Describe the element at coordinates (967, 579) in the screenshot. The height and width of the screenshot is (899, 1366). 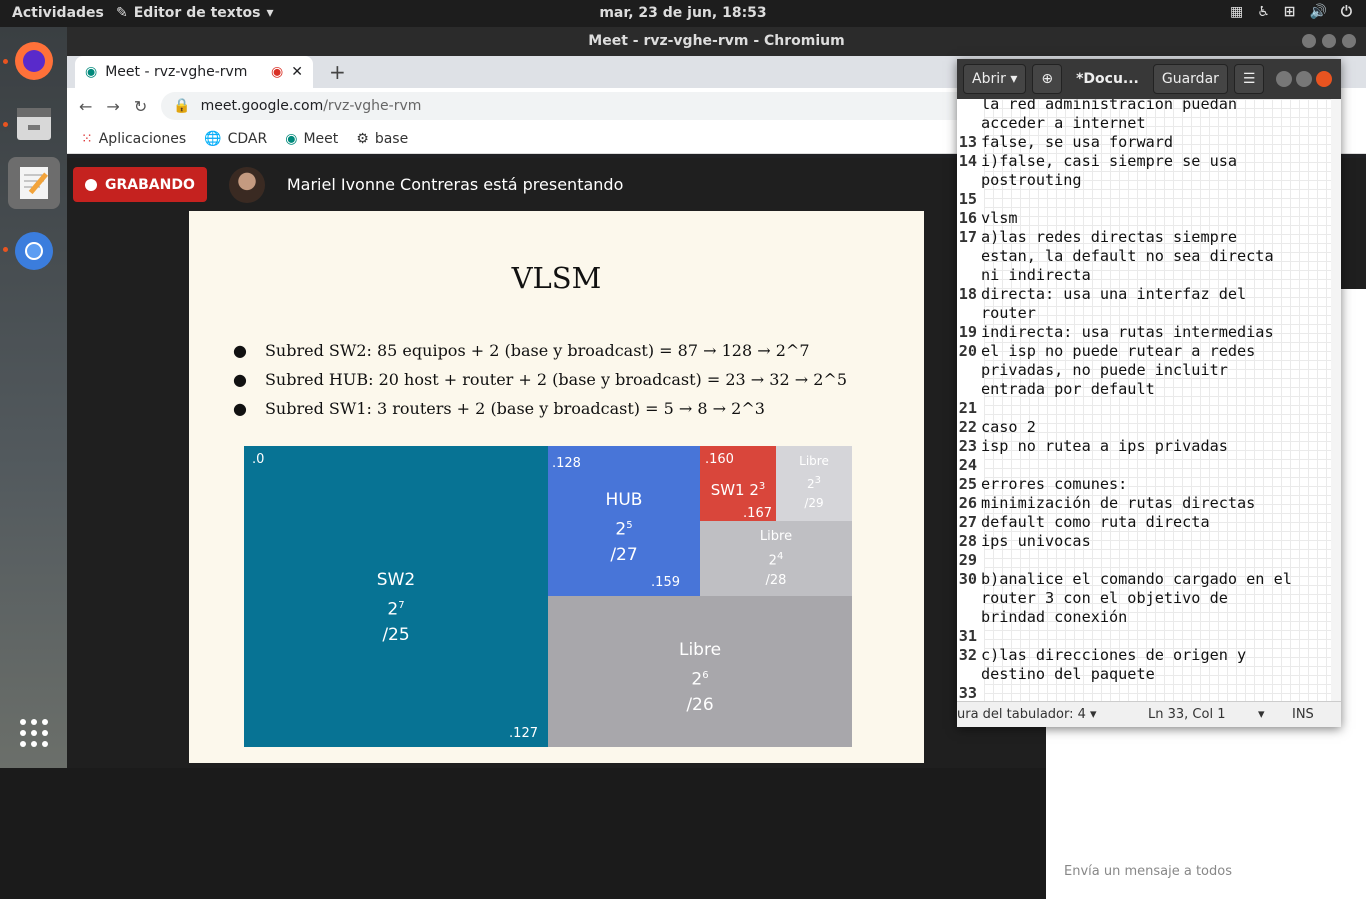
I see `line-number: 30` at that location.